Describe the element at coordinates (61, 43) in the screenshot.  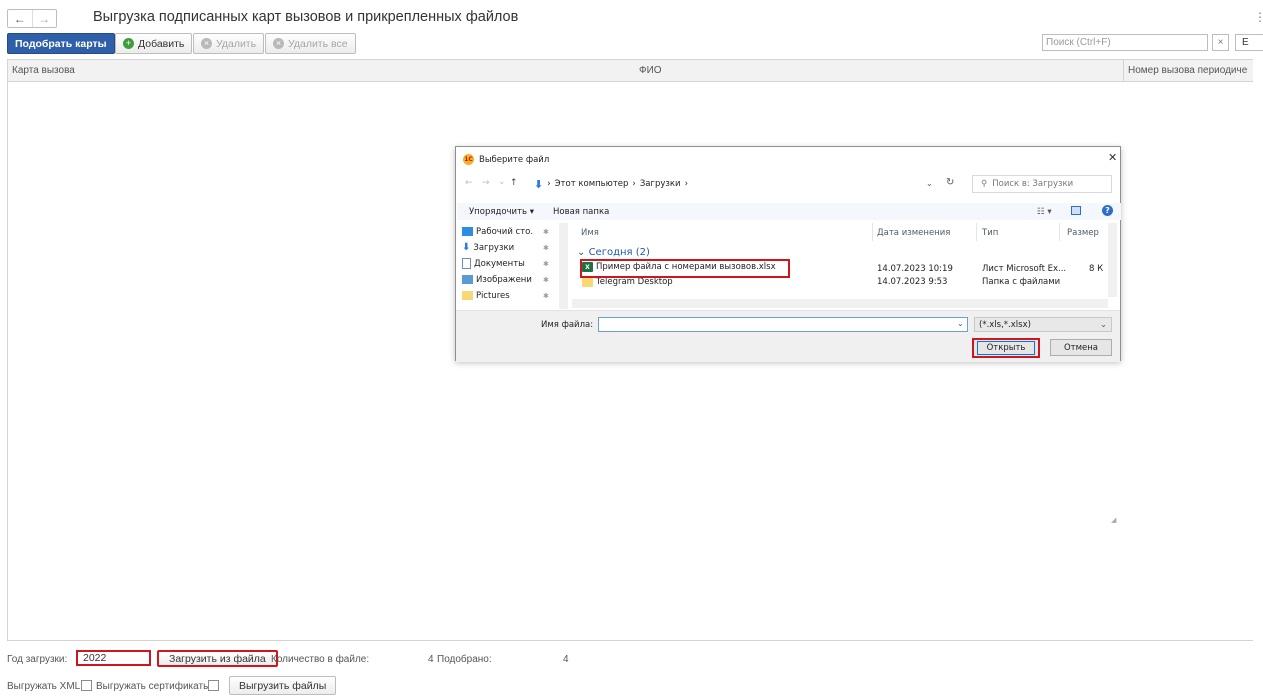
I see `pick-cards-button: Подобрать карты` at that location.